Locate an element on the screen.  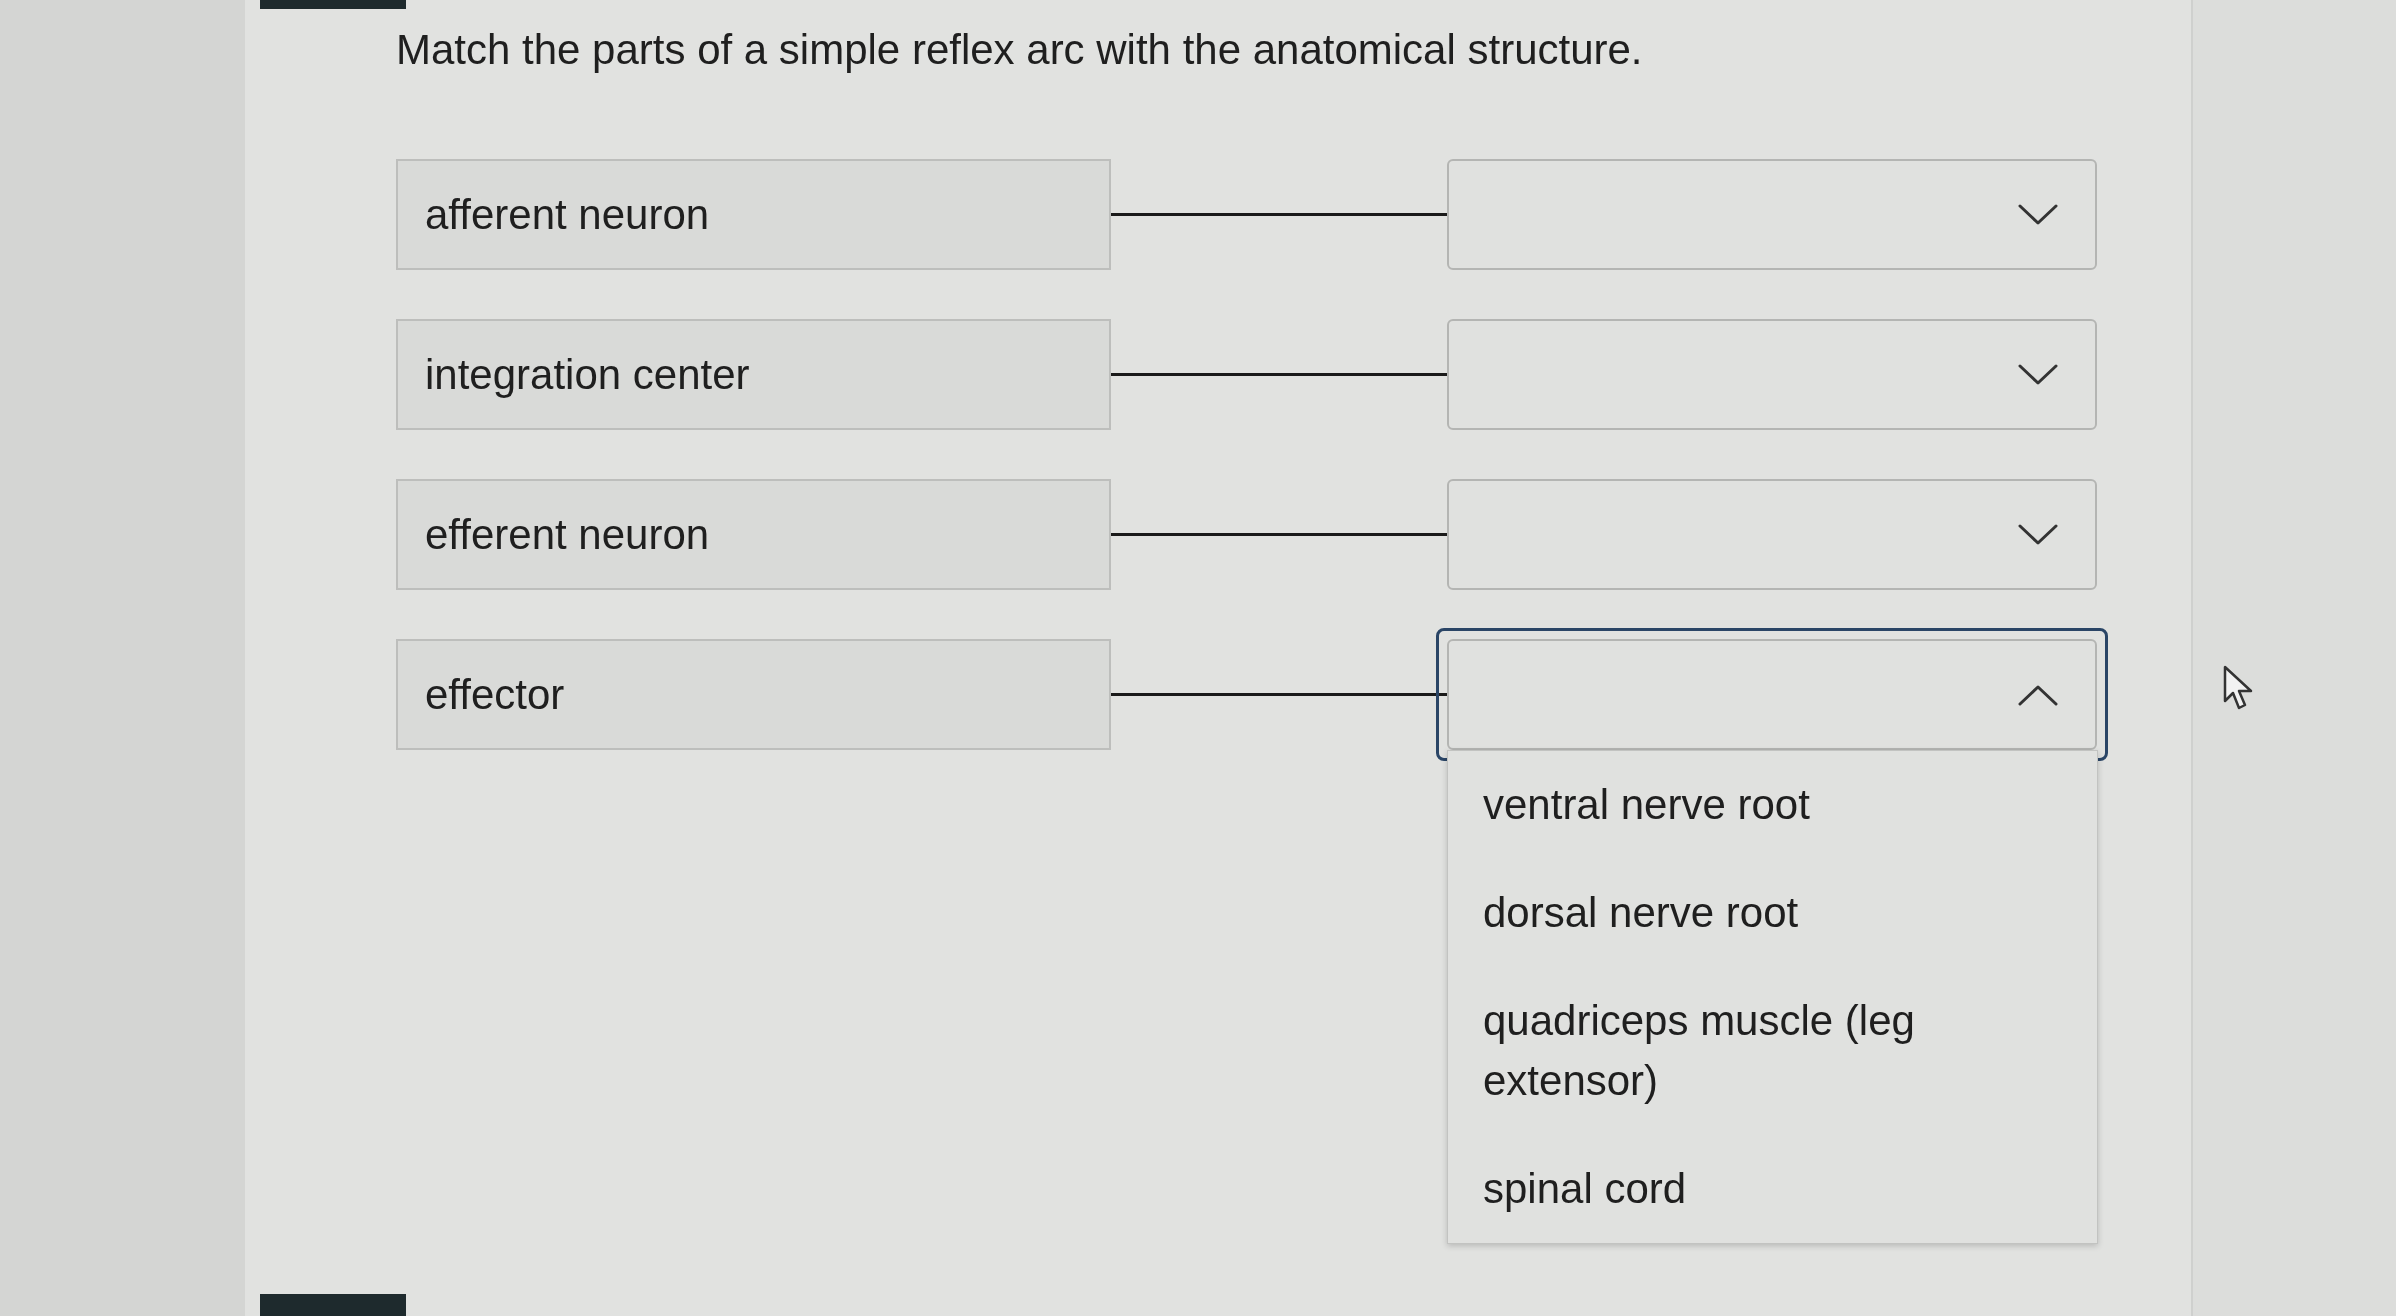
question-text: Match the parts of a simple reflex arc with the anatomical structure. is located at coordinates (1020, 50).